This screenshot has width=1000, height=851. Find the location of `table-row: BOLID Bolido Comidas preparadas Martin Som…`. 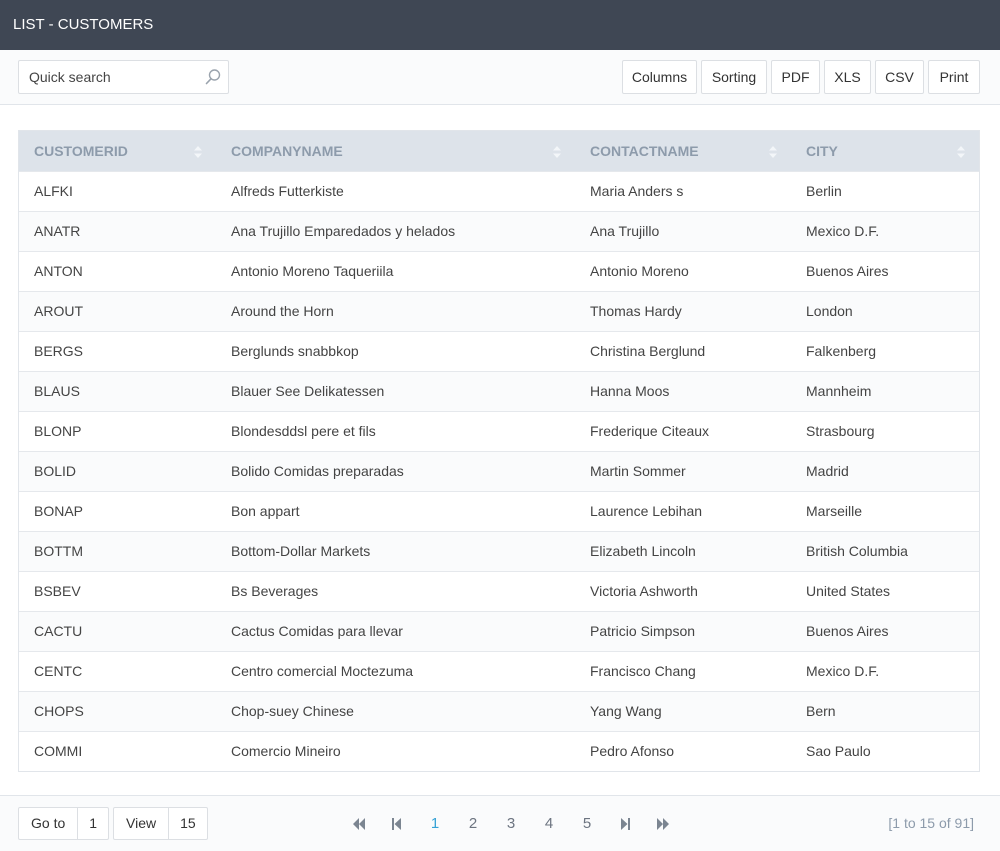

table-row: BOLID Bolido Comidas preparadas Martin Som… is located at coordinates (499, 470).